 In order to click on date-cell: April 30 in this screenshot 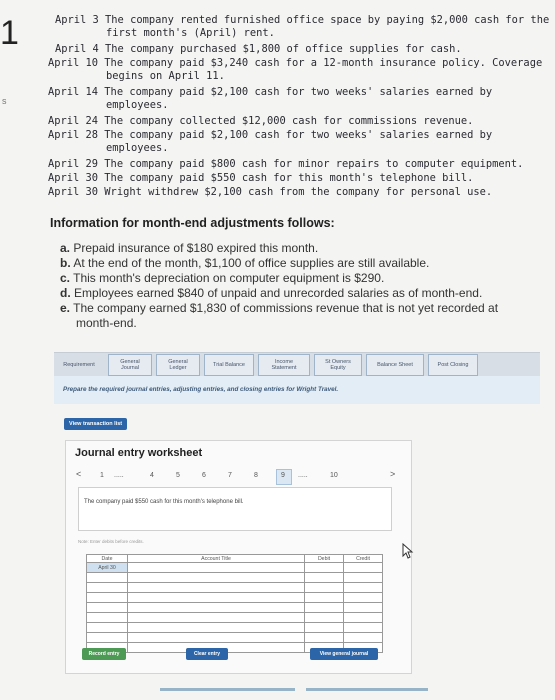, I will do `click(107, 567)`.